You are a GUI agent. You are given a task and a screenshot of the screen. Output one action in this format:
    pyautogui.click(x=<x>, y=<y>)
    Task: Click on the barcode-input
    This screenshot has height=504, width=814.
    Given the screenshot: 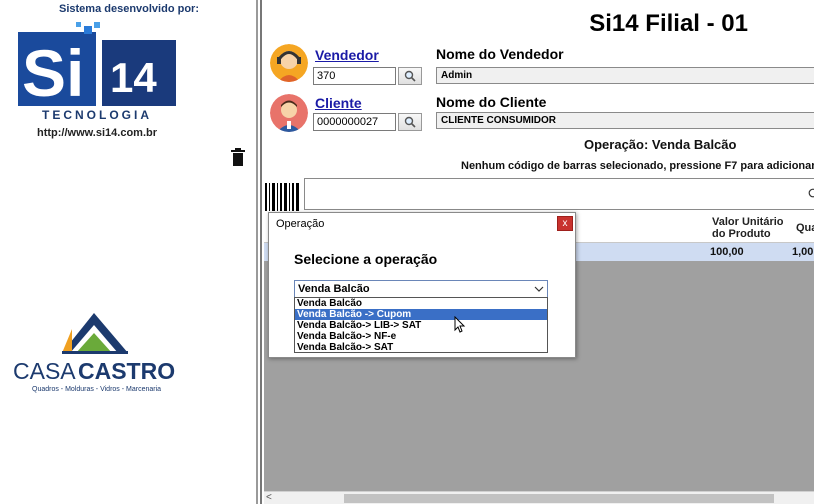 What is the action you would take?
    pyautogui.click(x=559, y=194)
    